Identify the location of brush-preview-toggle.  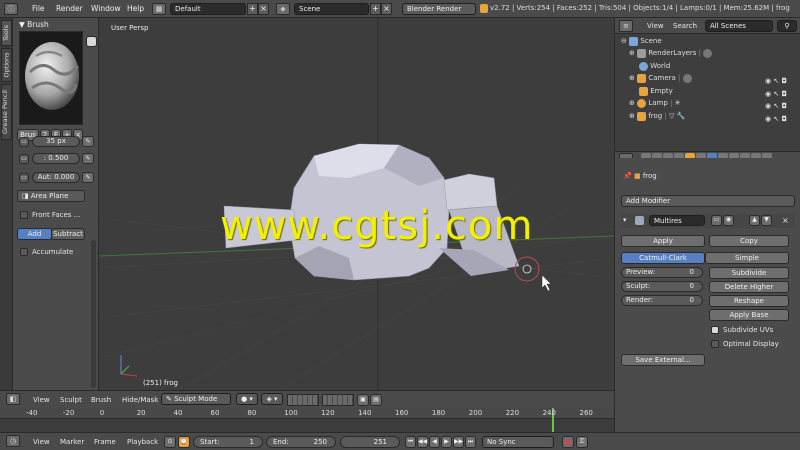
(91, 41).